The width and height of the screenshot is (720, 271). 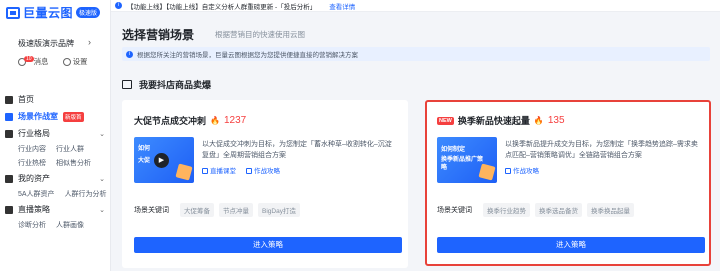 What do you see at coordinates (556, 120) in the screenshot?
I see `popularity-count: 135` at bounding box center [556, 120].